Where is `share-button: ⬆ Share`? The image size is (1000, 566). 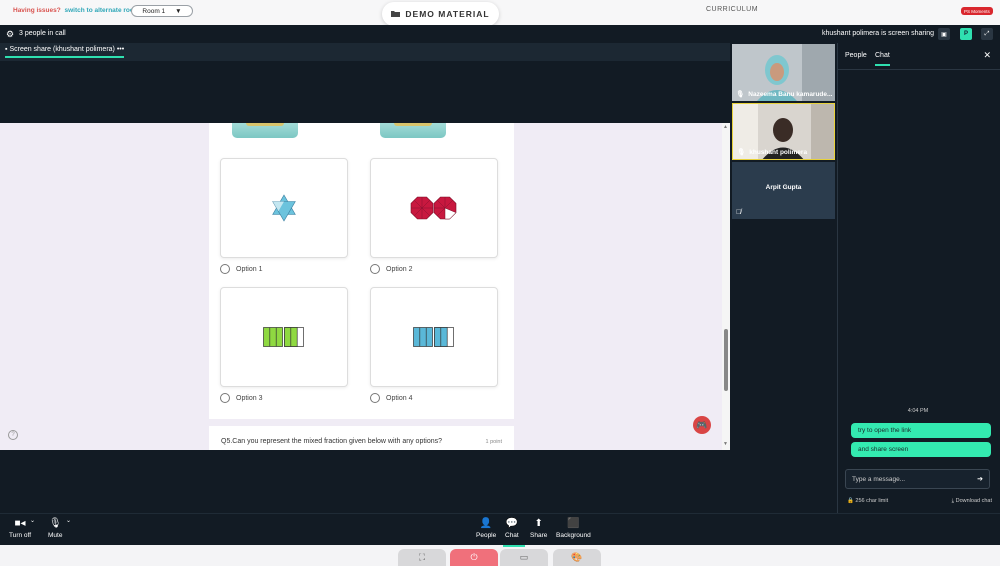
share-button: ⬆ Share is located at coordinates (539, 529).